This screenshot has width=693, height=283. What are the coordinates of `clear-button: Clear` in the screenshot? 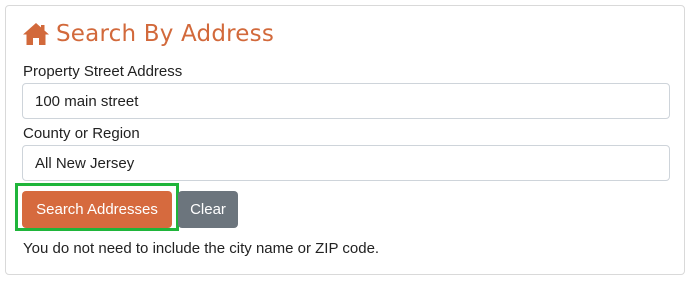 It's located at (208, 209).